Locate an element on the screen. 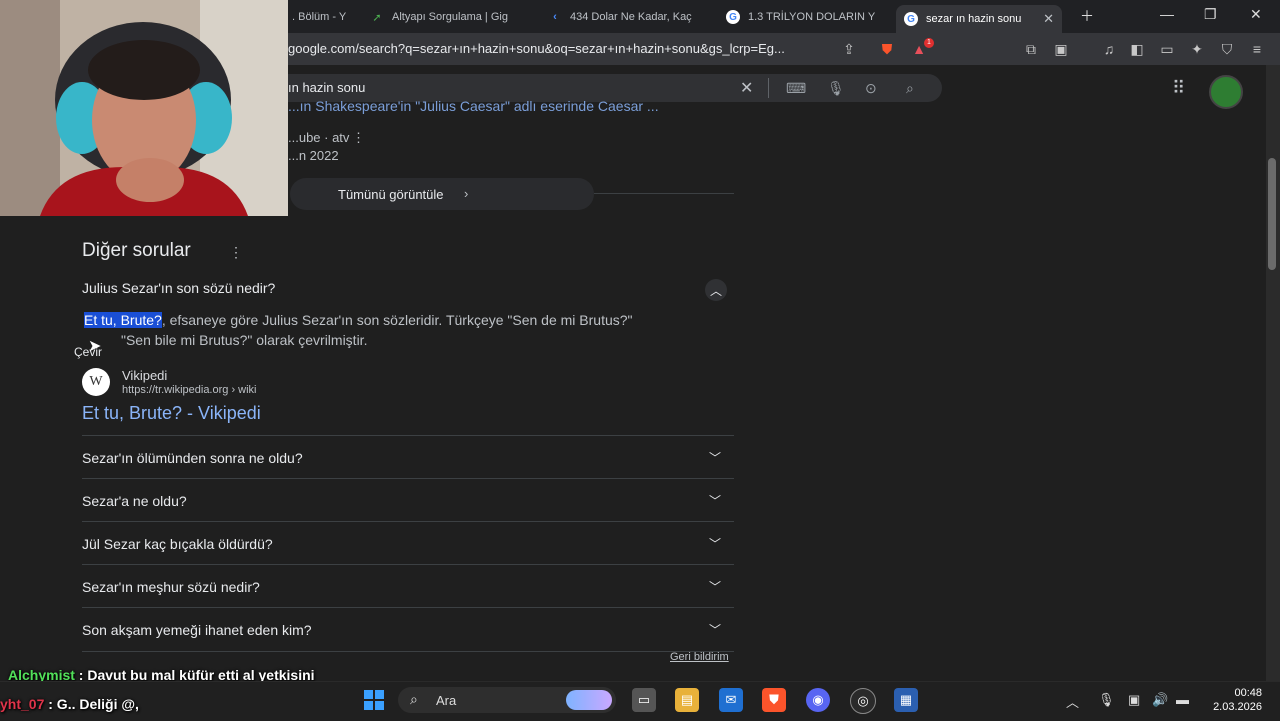  webcam-feed is located at coordinates (144, 108).